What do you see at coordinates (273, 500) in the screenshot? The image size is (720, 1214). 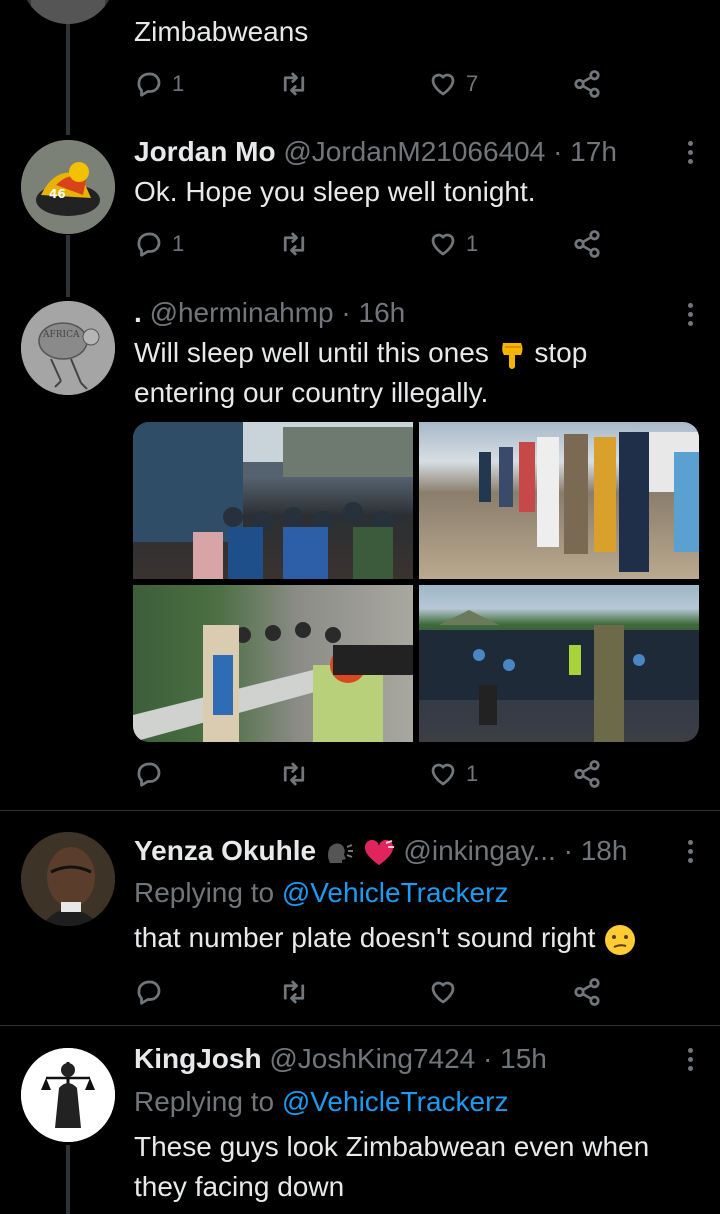 I see `photo-border-queue-trucks` at bounding box center [273, 500].